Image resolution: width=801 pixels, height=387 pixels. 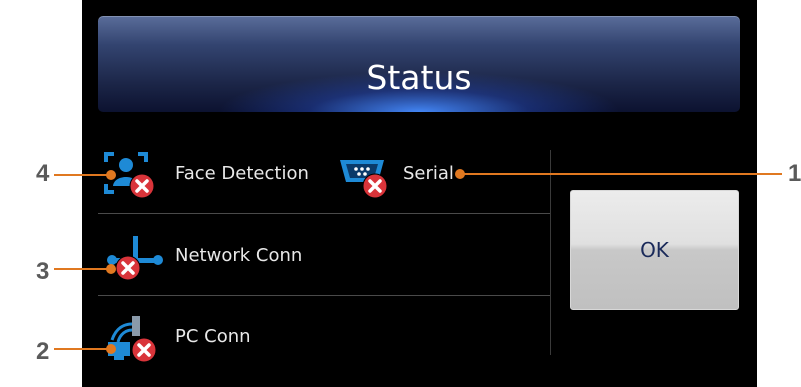 I want to click on pc-connection-icon, so click(x=134, y=339).